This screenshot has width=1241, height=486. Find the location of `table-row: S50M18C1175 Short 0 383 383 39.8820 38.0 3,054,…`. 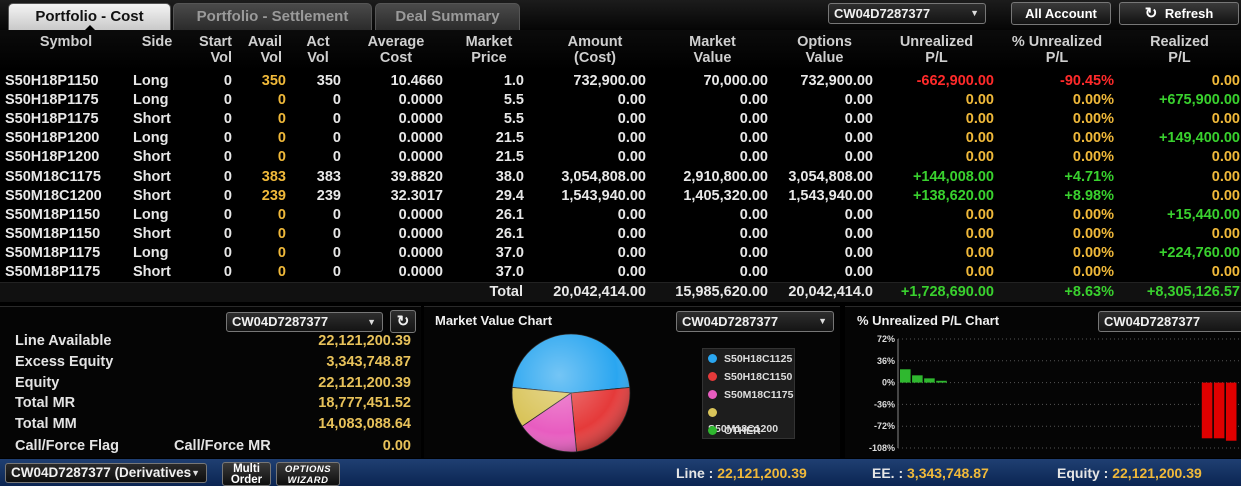

table-row: S50M18C1175 Short 0 383 383 39.8820 38.0 3,054,… is located at coordinates (620, 177).